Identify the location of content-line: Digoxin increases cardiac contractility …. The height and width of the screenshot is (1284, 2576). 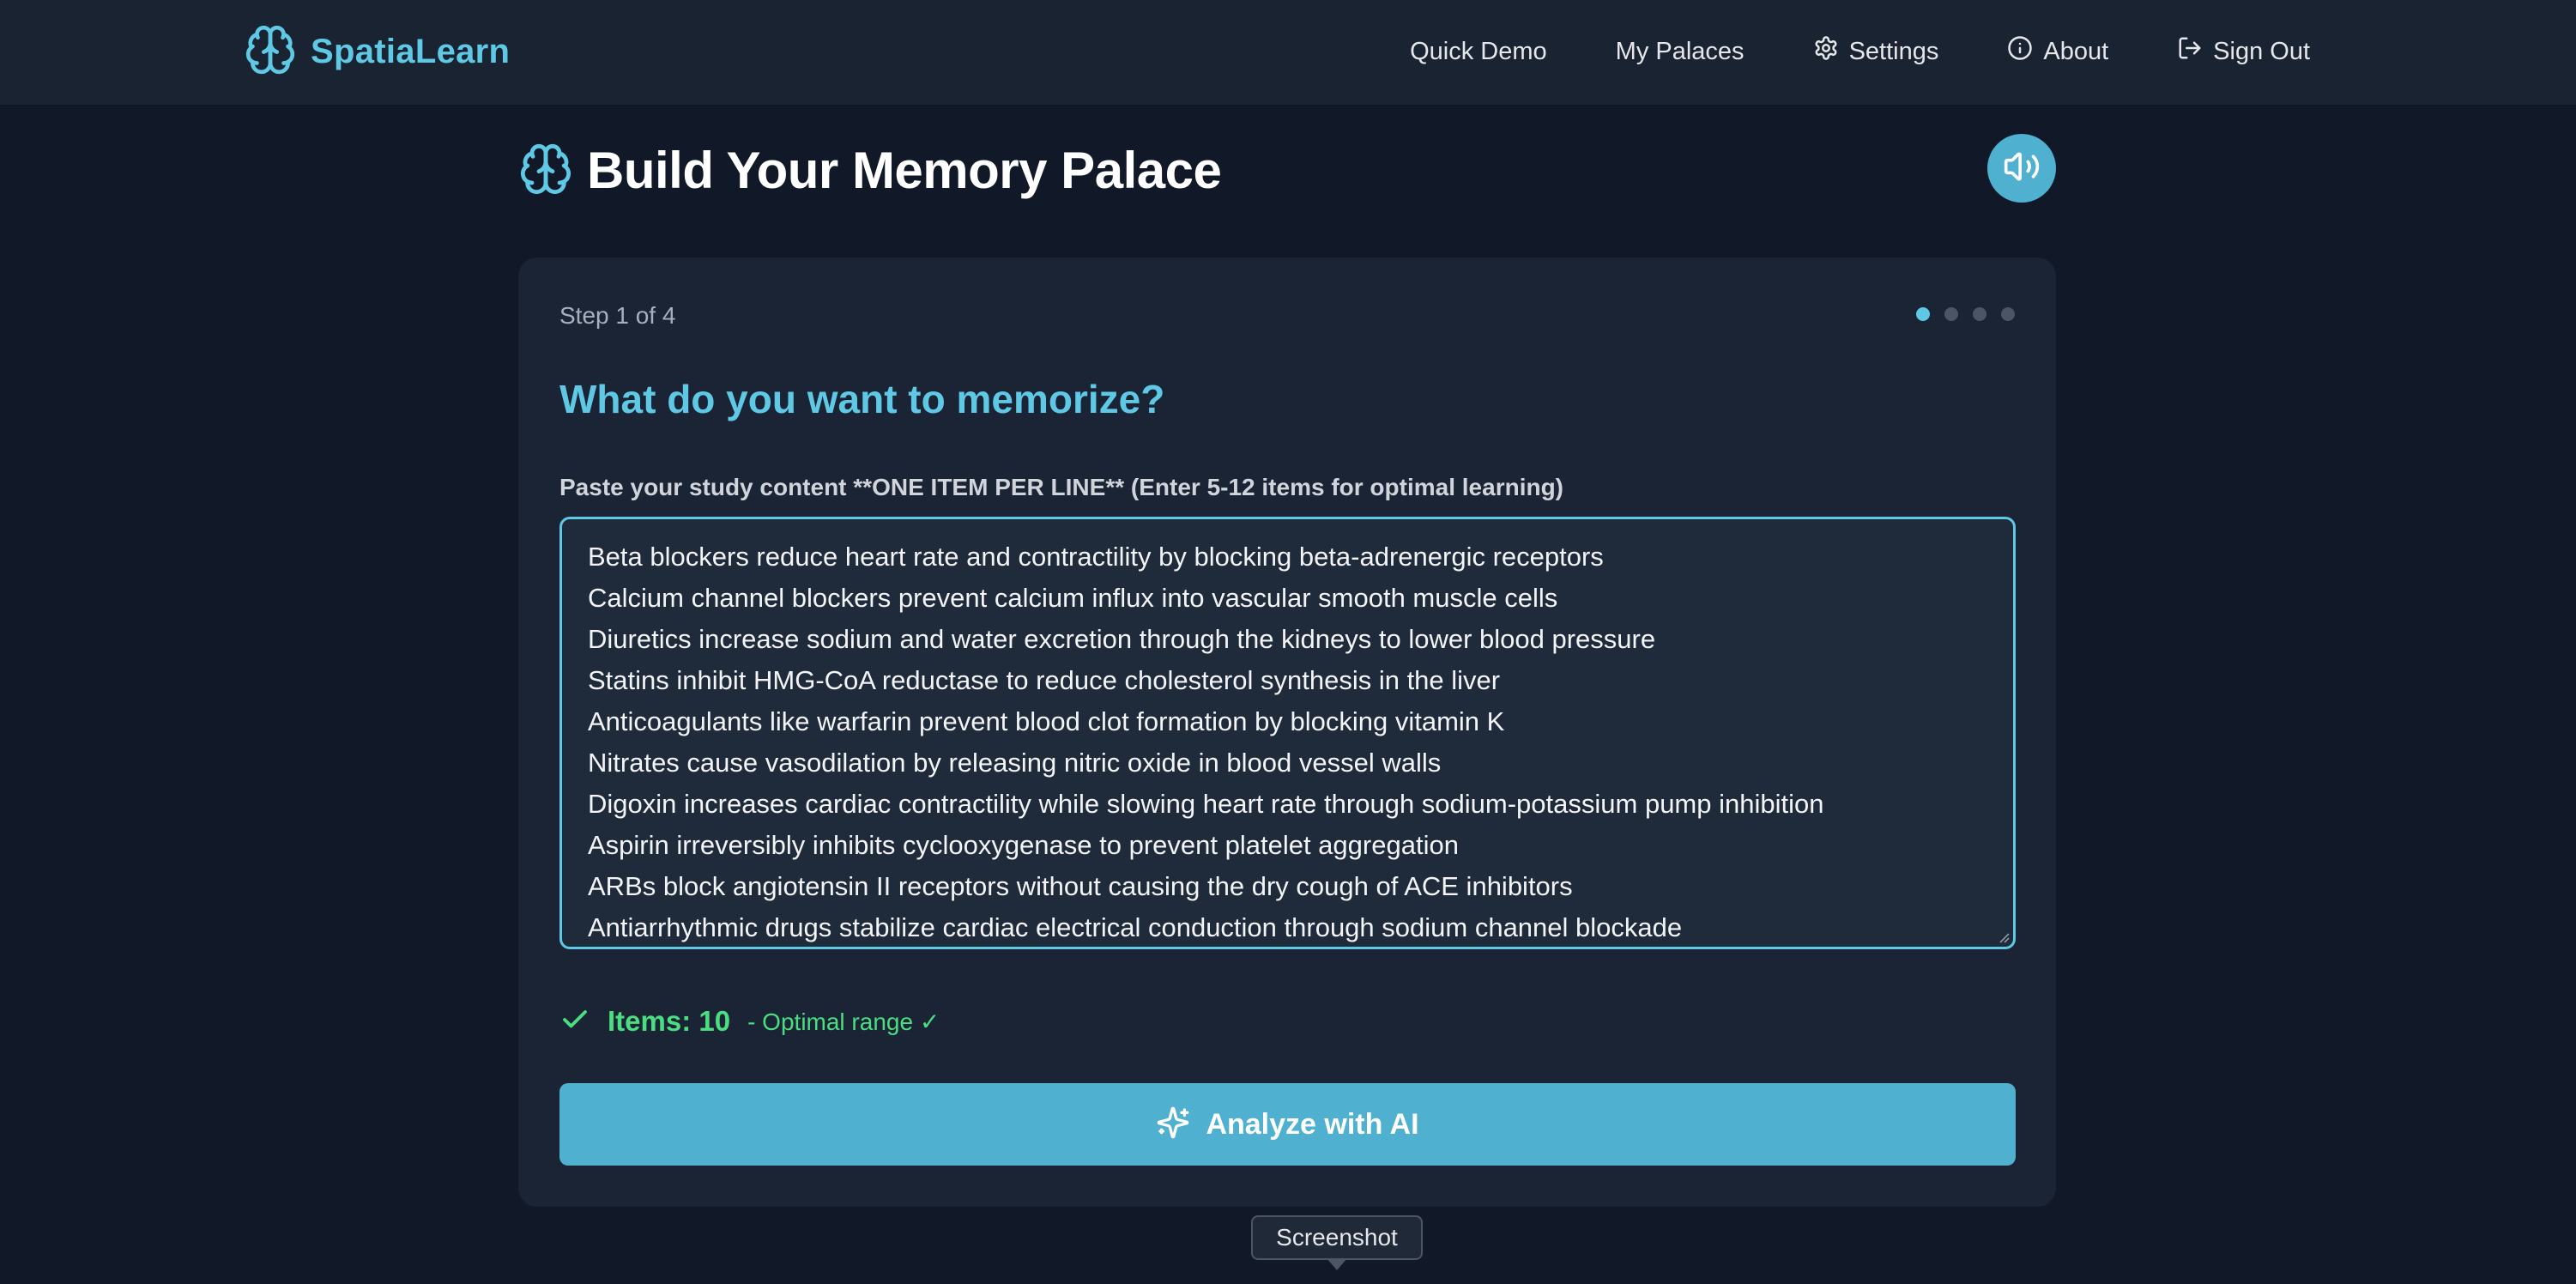
(1206, 804).